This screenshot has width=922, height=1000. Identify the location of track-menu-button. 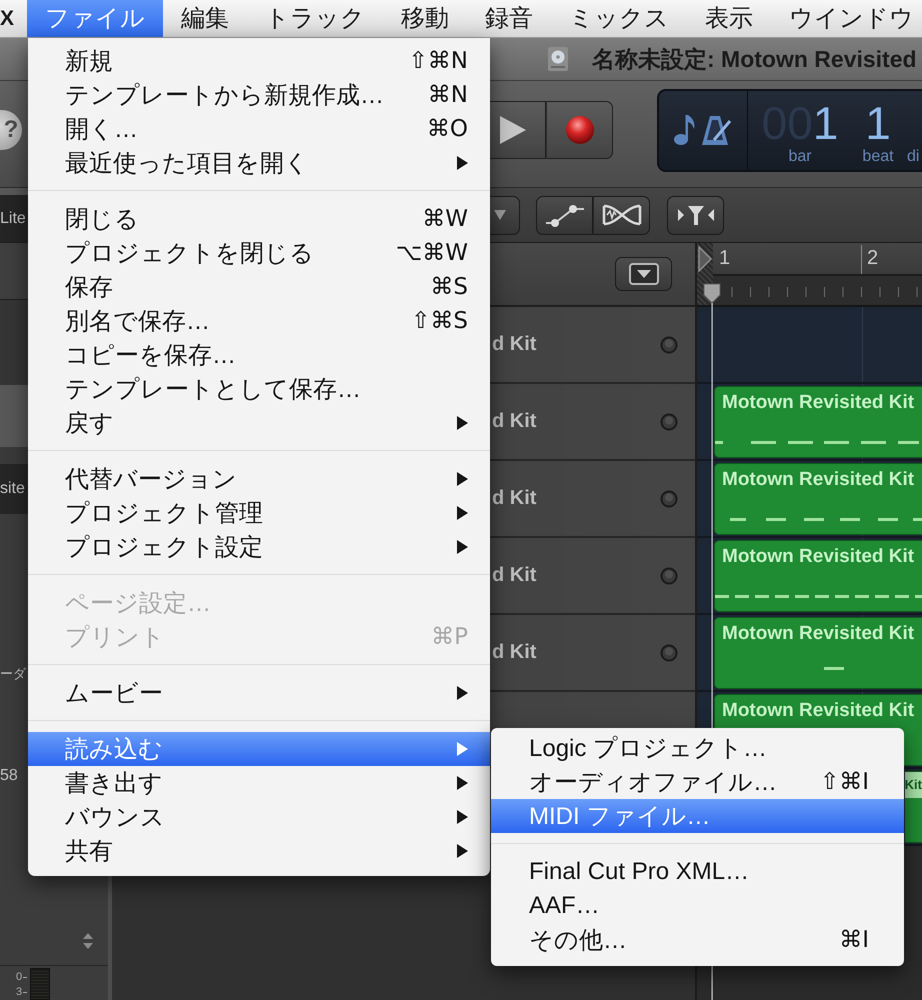
(643, 274).